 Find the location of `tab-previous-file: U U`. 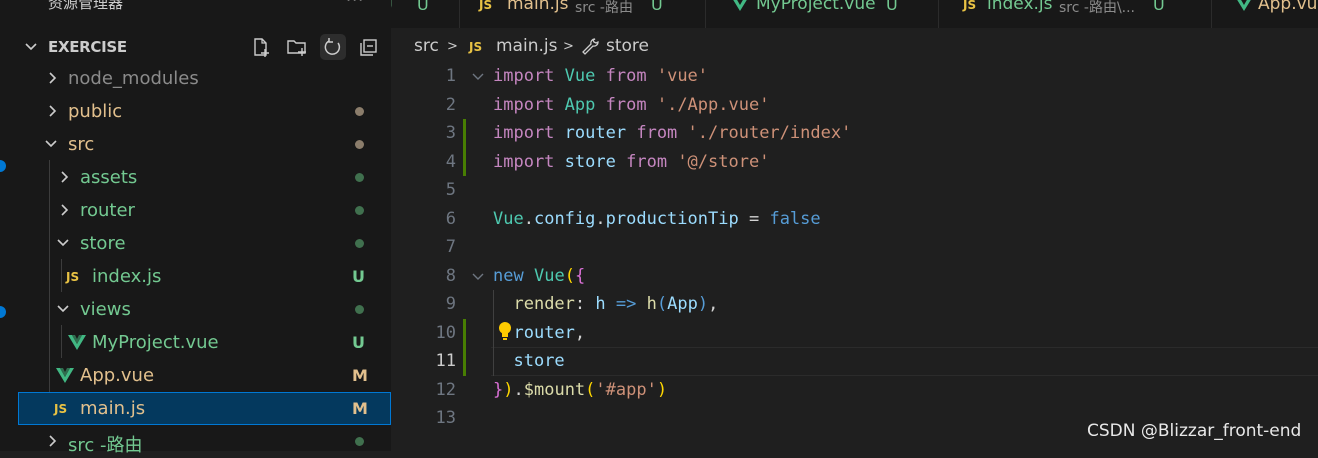

tab-previous-file: U U is located at coordinates (425, 14).